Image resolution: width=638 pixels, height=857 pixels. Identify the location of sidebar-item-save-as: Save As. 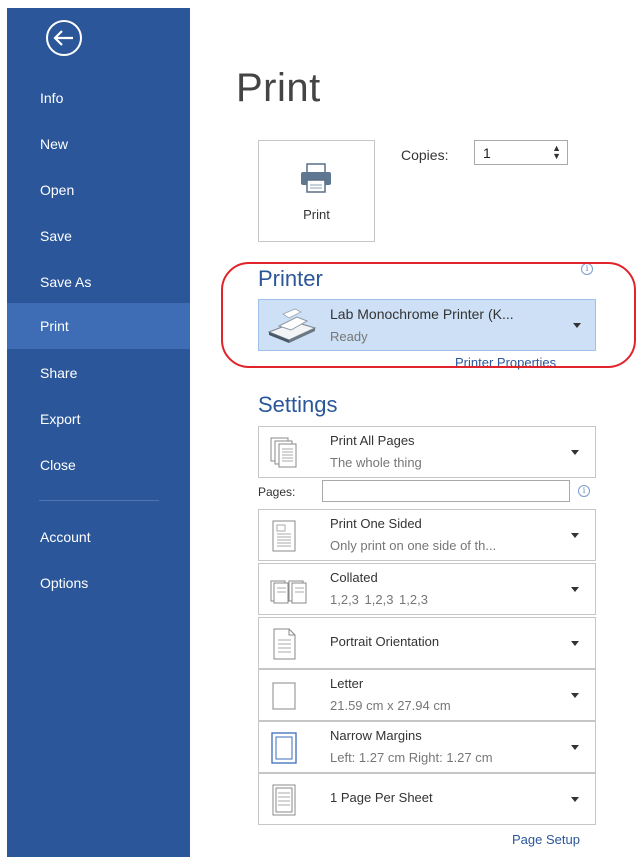
(98, 282).